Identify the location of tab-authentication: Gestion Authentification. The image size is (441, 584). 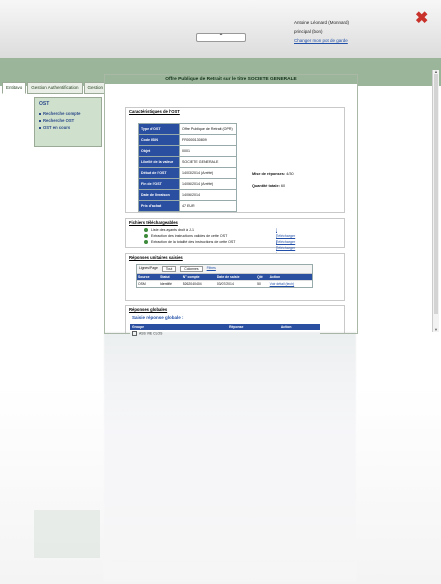
(55, 88).